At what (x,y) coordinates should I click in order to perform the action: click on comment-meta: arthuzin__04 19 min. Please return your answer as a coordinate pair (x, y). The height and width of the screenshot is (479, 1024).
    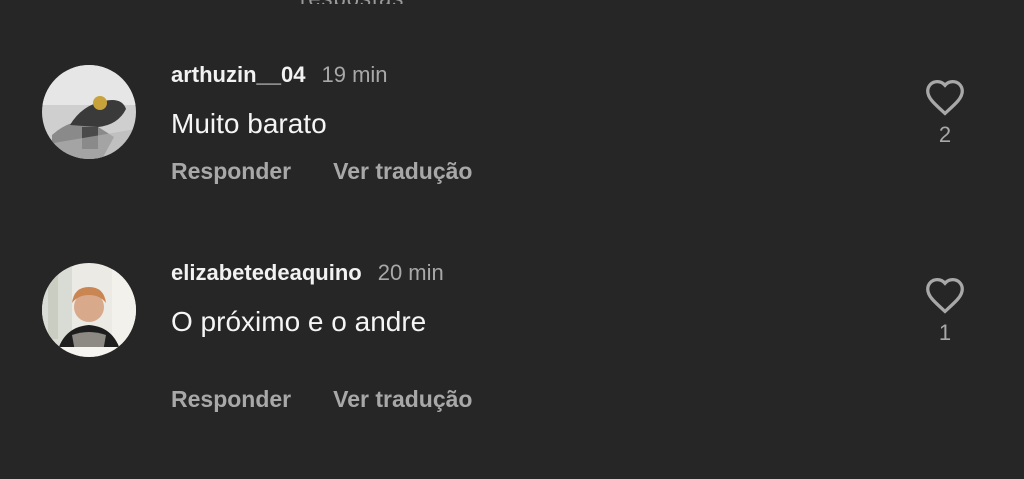
    Looking at the image, I should click on (279, 76).